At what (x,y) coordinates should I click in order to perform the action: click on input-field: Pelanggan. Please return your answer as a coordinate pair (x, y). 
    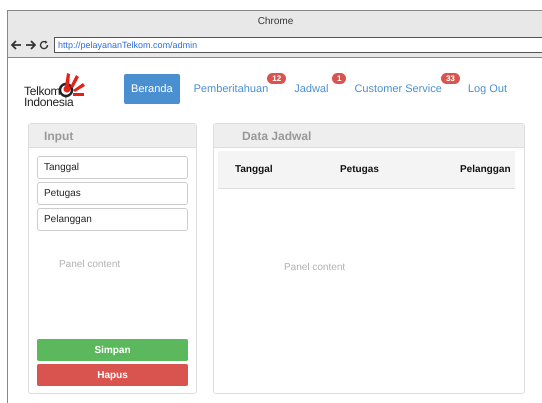
    Looking at the image, I should click on (112, 219).